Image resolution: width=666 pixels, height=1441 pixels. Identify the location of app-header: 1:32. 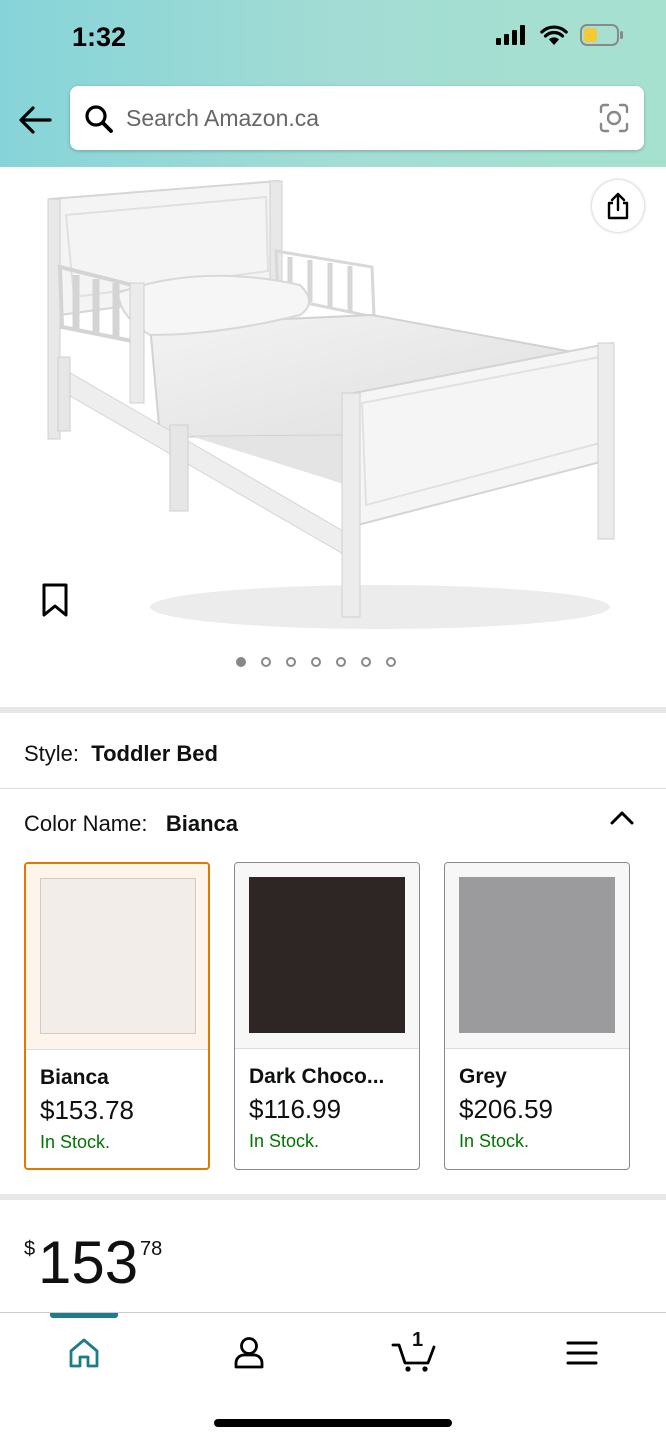
(333, 83).